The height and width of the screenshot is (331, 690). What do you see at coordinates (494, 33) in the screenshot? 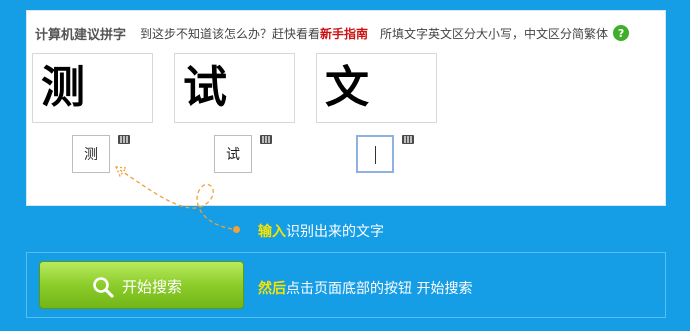
I see `case-note: 所填文字英文区分大小写，中文区分简繁体` at bounding box center [494, 33].